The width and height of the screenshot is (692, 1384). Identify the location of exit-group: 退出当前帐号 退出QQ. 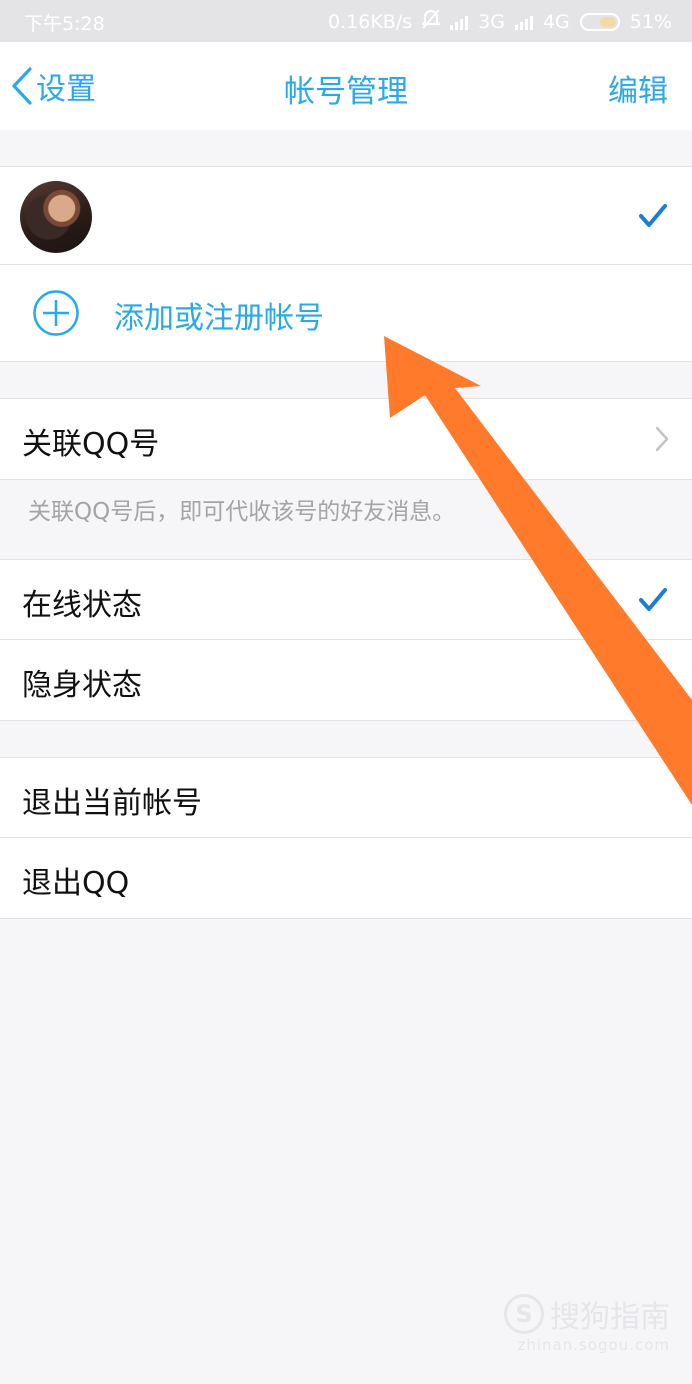
(346, 838).